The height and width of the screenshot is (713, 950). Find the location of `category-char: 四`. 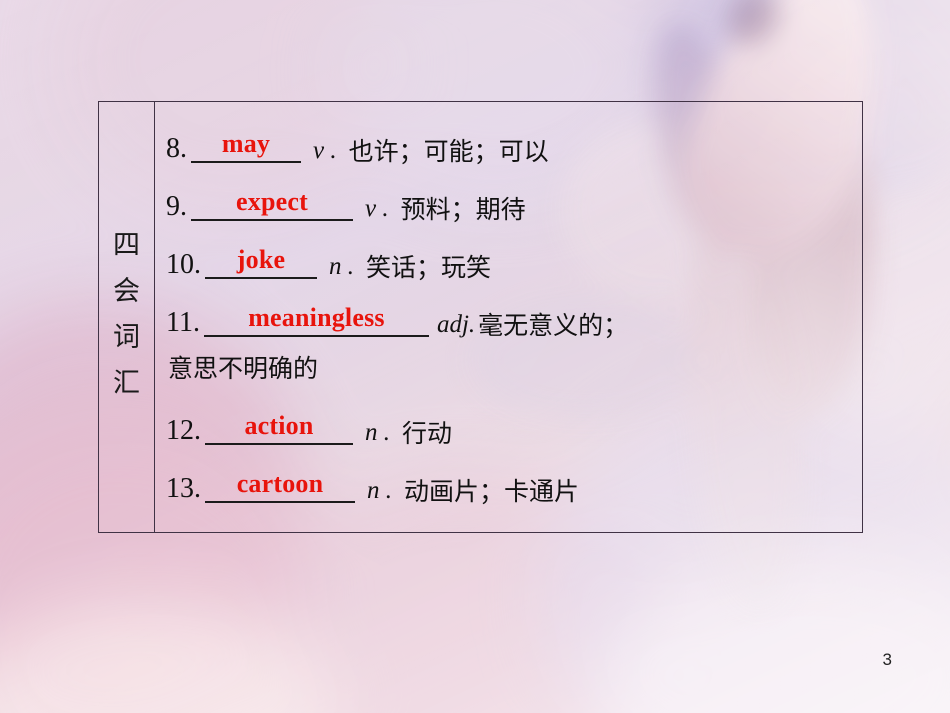

category-char: 四 is located at coordinates (126, 245).